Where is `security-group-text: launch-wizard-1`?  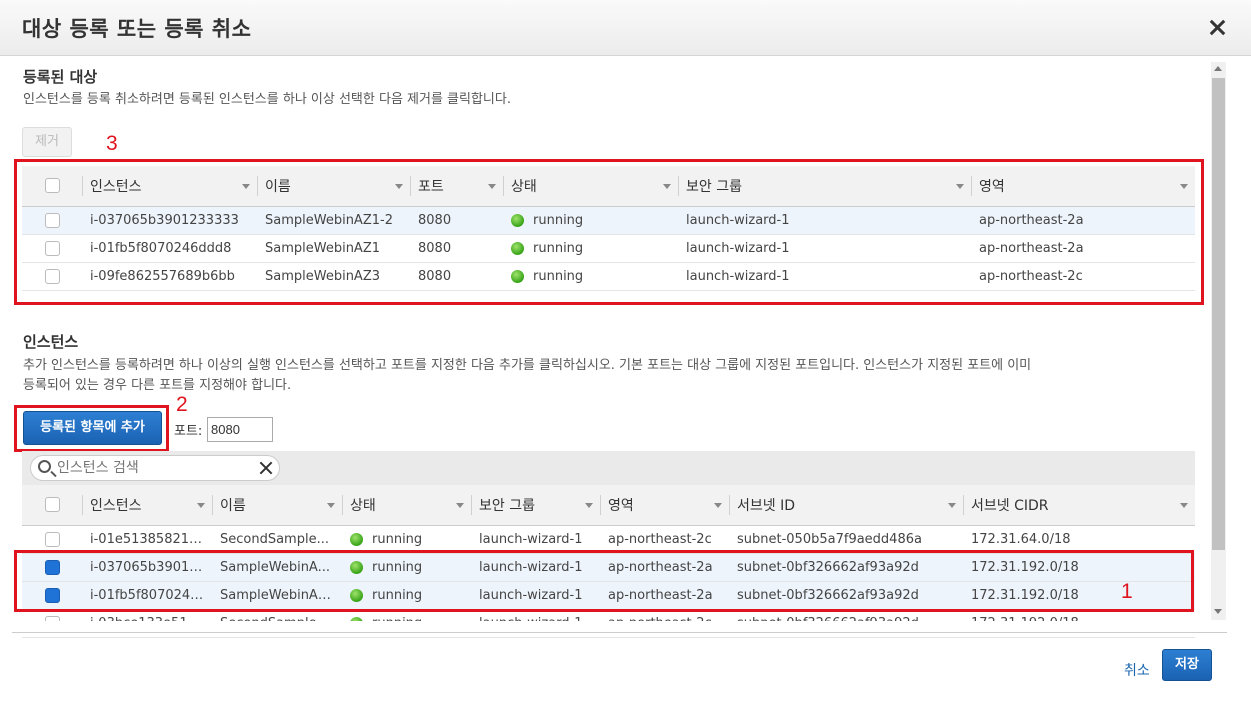 security-group-text: launch-wizard-1 is located at coordinates (531, 539).